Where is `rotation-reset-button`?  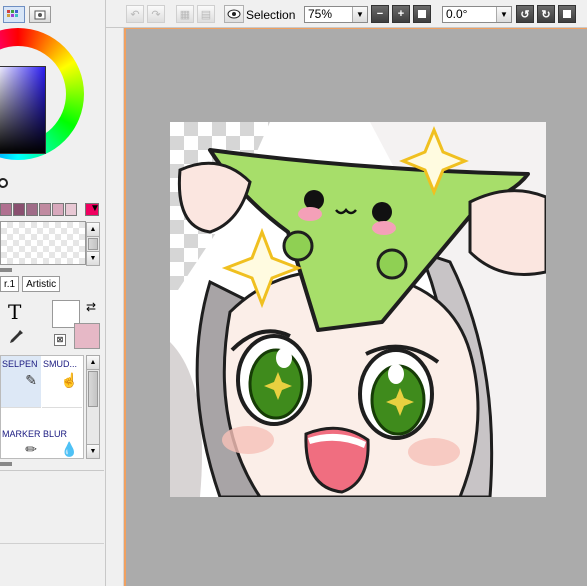
rotation-reset-button is located at coordinates (567, 14).